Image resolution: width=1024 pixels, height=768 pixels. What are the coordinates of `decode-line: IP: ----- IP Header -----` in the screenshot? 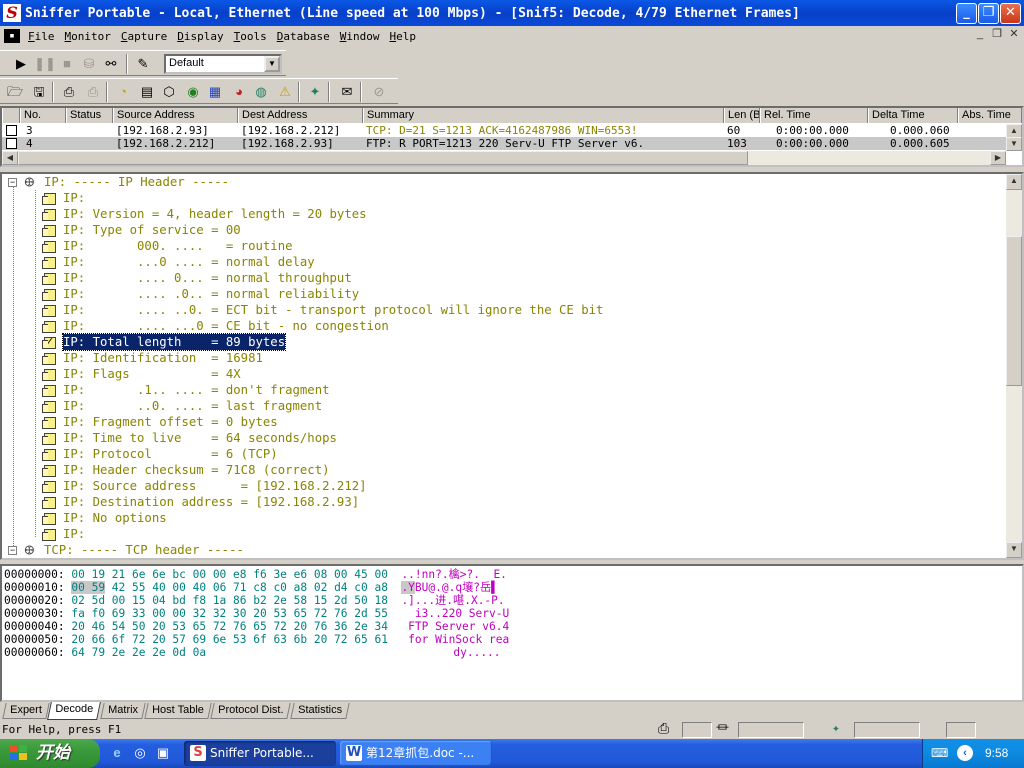 It's located at (136, 182).